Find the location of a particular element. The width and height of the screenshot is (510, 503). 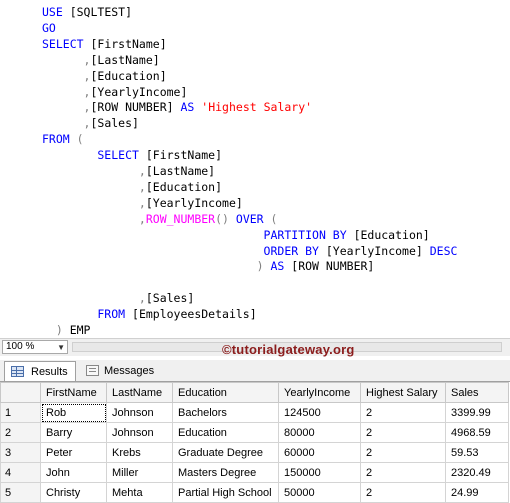

watermark: ©tutorialgateway.org is located at coordinates (288, 349).